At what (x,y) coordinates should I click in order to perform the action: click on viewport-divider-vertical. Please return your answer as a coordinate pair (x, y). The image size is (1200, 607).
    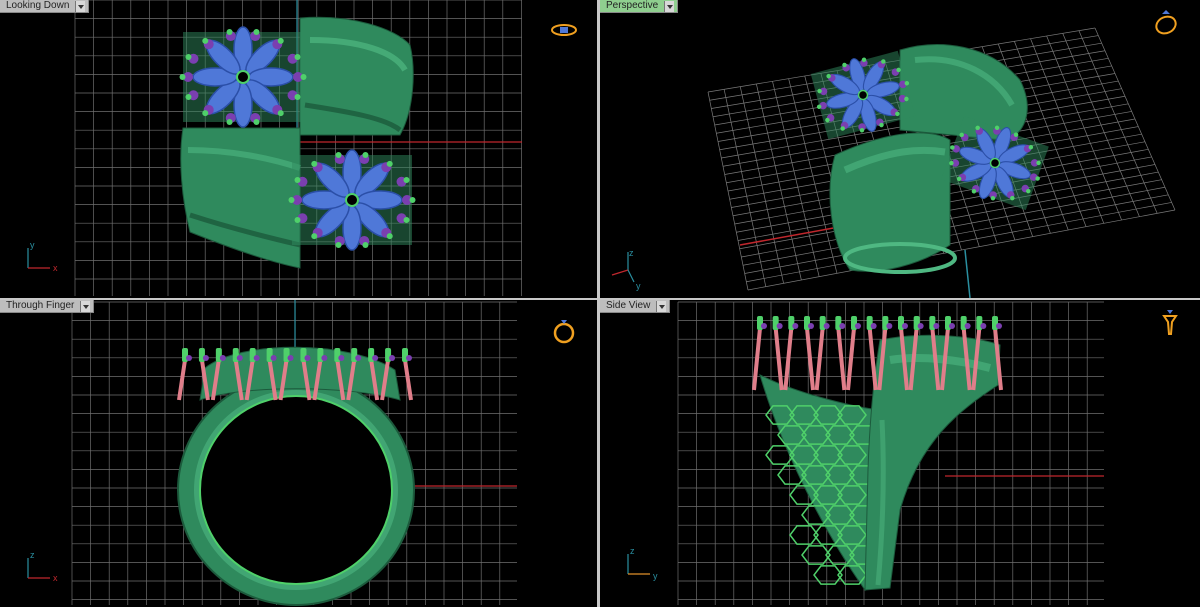
    Looking at the image, I should click on (598, 303).